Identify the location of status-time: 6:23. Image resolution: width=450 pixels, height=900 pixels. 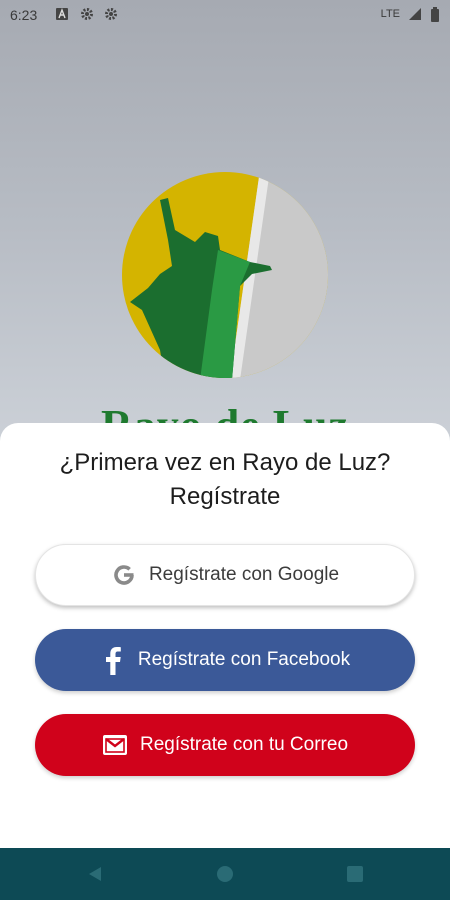
(24, 15).